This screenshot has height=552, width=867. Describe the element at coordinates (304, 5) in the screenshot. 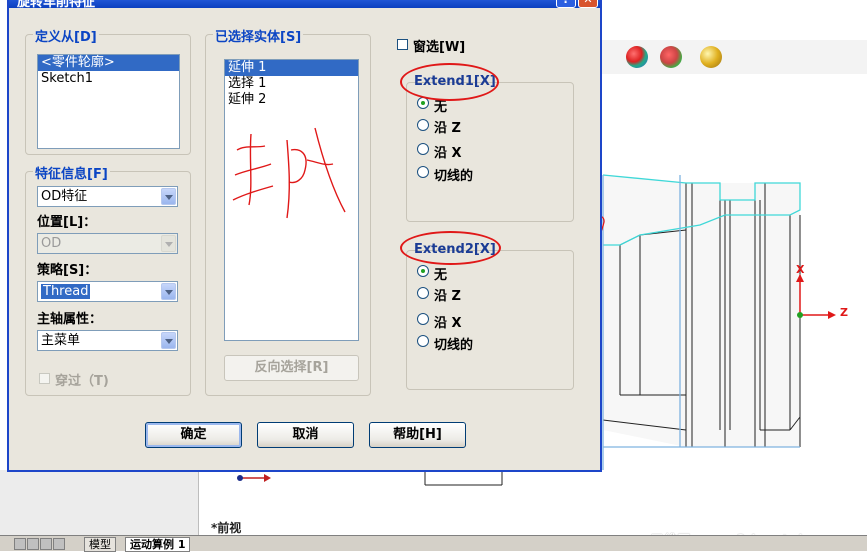

I see `dialog-titlebar: 旋转车削特征 ? ✕` at that location.